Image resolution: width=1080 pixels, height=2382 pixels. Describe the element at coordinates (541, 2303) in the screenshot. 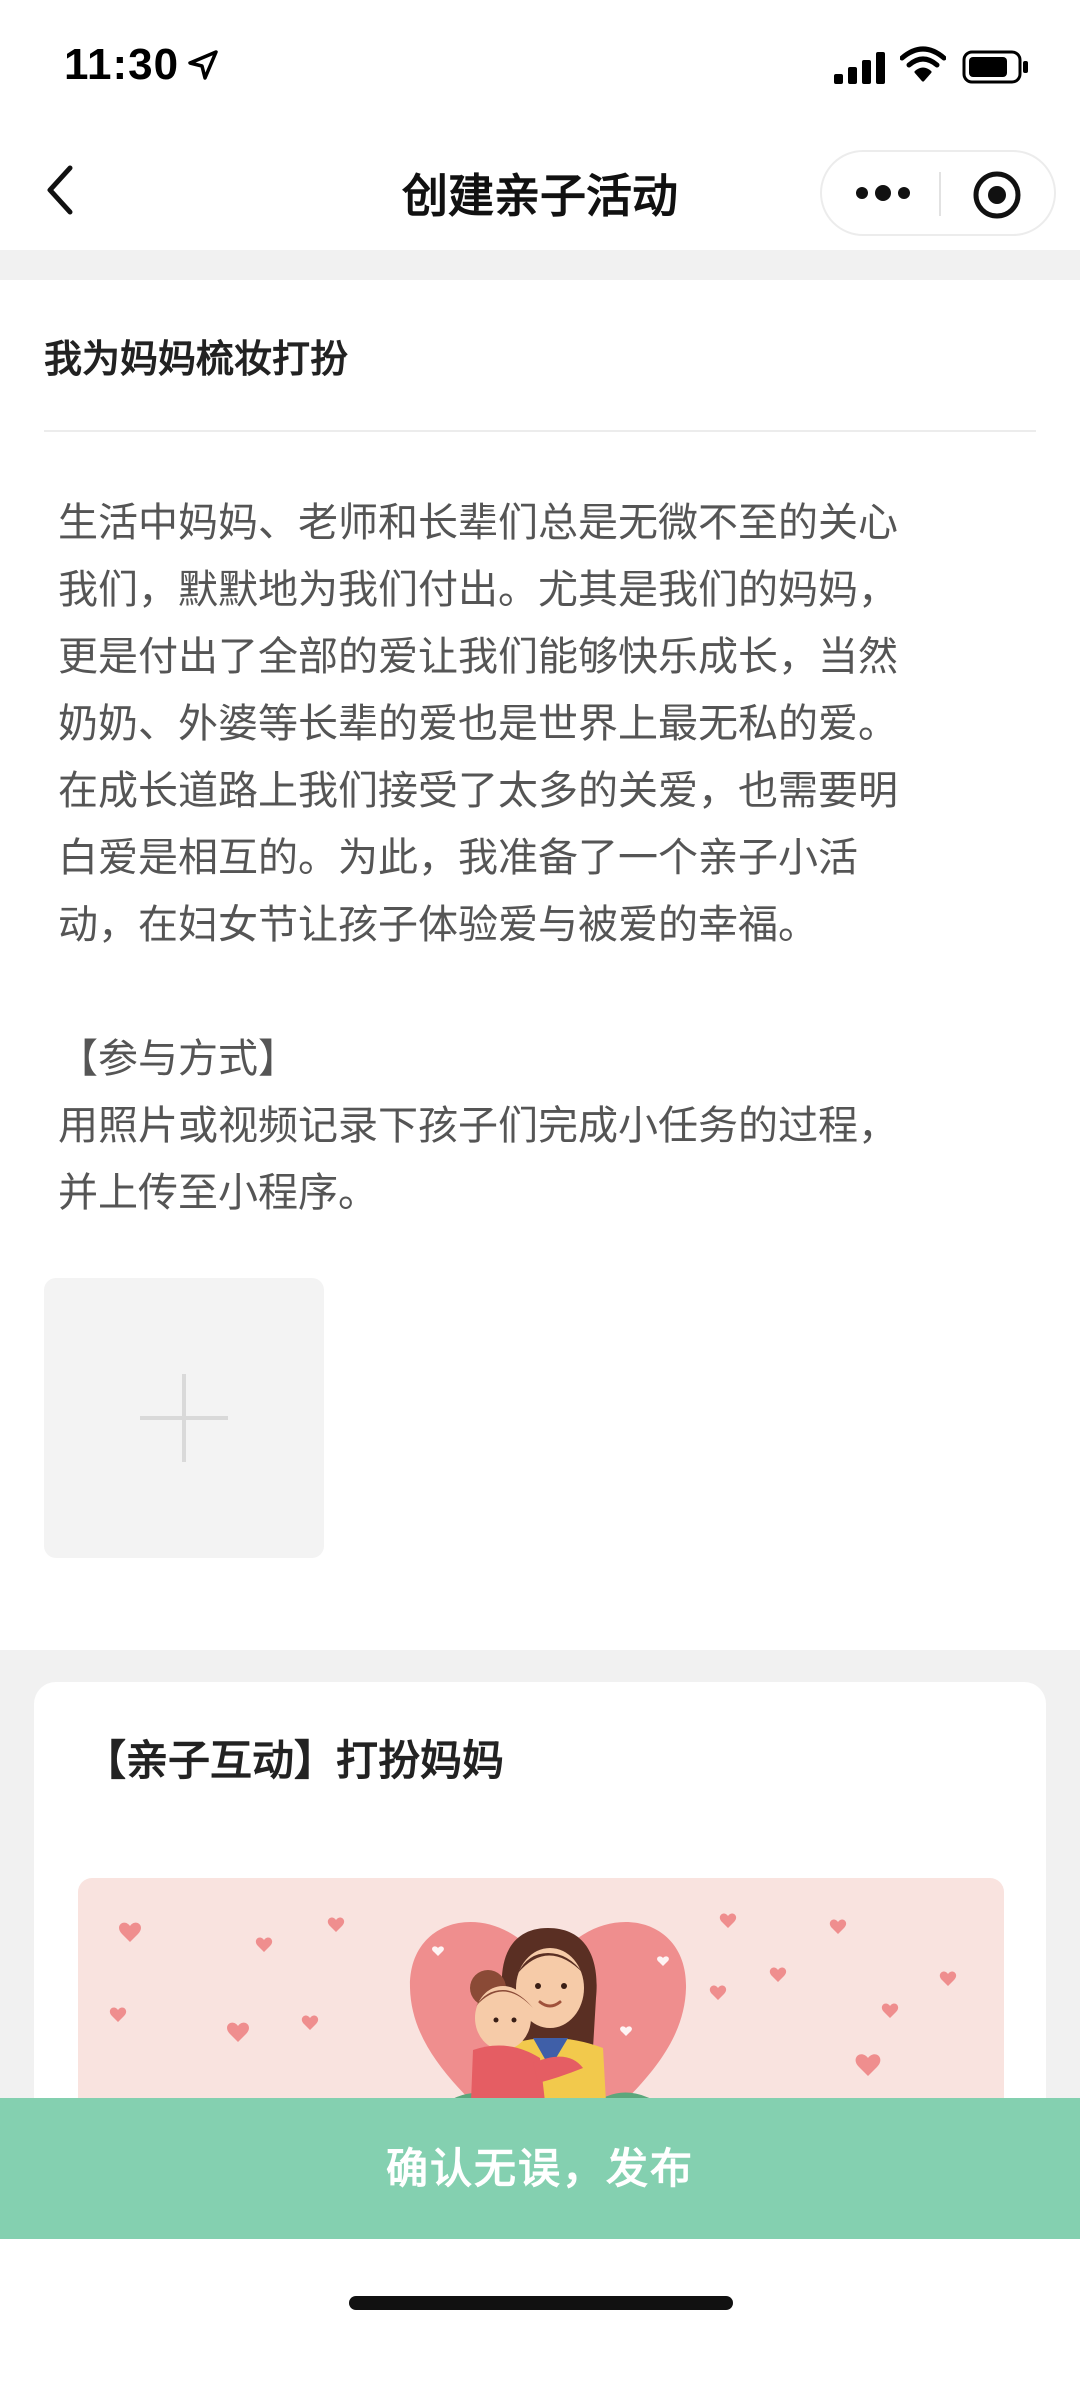

I see `home-indicator` at that location.